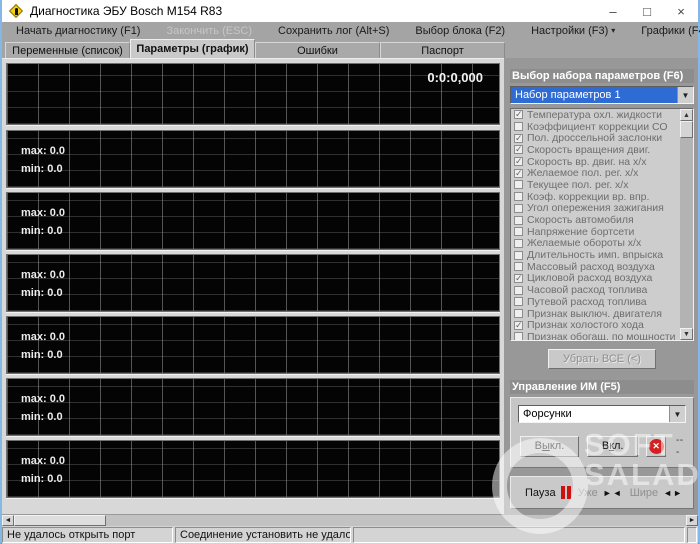 This screenshot has height=544, width=700. What do you see at coordinates (42, 169) in the screenshot?
I see `strip-min-label: min: 0.0` at bounding box center [42, 169].